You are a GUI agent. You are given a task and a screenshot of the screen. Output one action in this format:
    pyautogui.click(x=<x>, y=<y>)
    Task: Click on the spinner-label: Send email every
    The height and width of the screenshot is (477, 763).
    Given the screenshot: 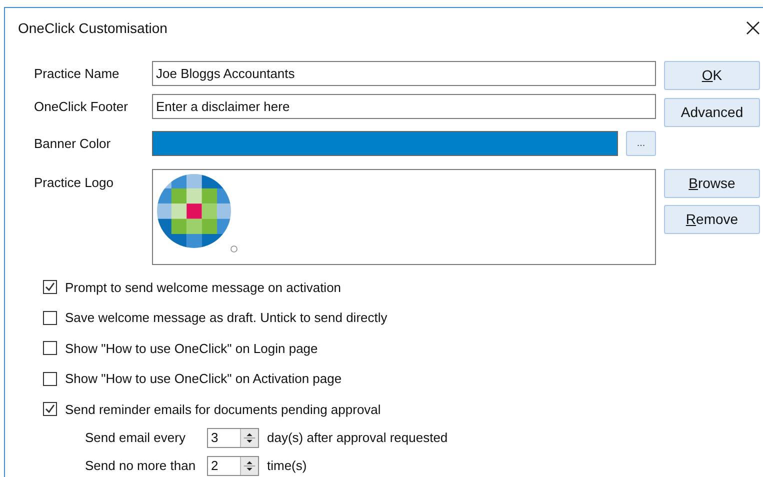 What is the action you would take?
    pyautogui.click(x=135, y=437)
    